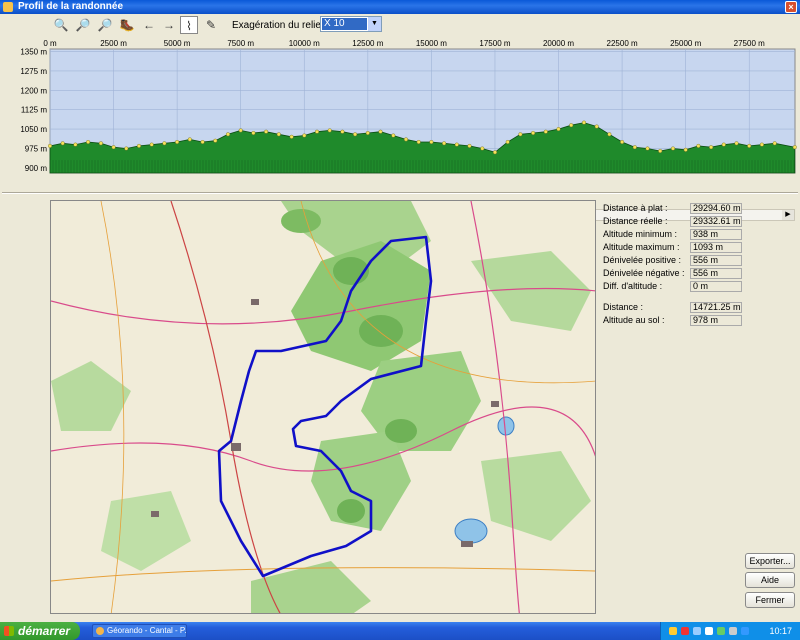  I want to click on window-title-bar: Profil de la randonnée ×, so click(400, 7).